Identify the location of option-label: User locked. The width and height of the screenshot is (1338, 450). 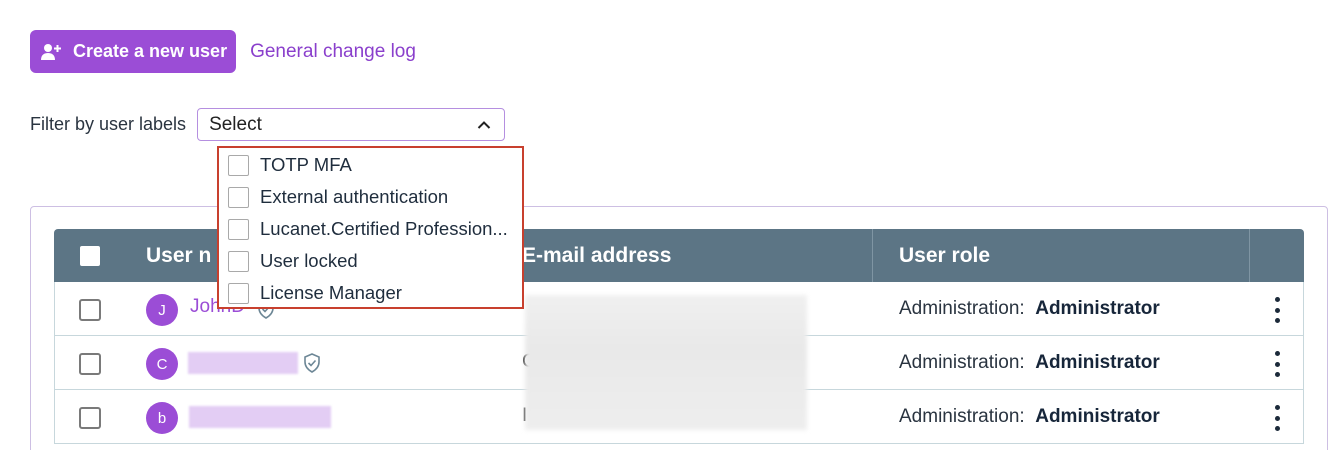
(309, 260).